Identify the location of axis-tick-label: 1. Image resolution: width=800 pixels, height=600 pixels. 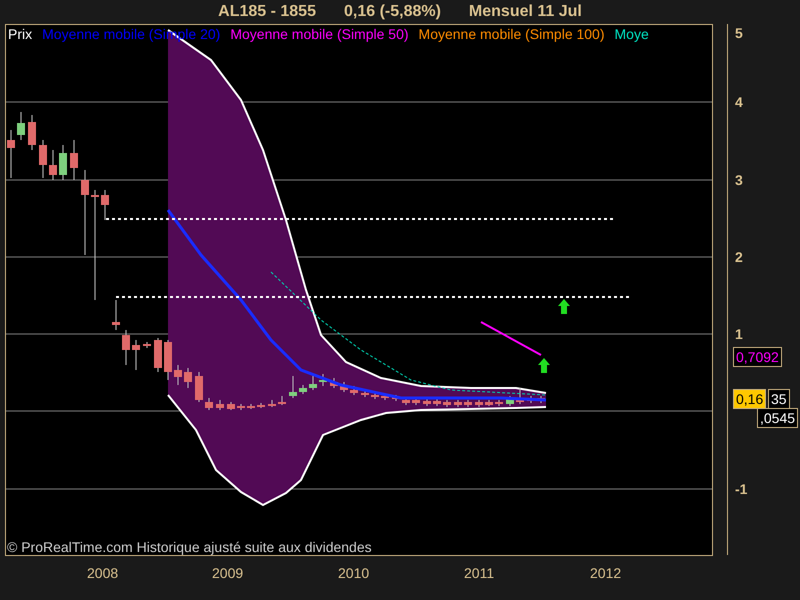
(739, 334).